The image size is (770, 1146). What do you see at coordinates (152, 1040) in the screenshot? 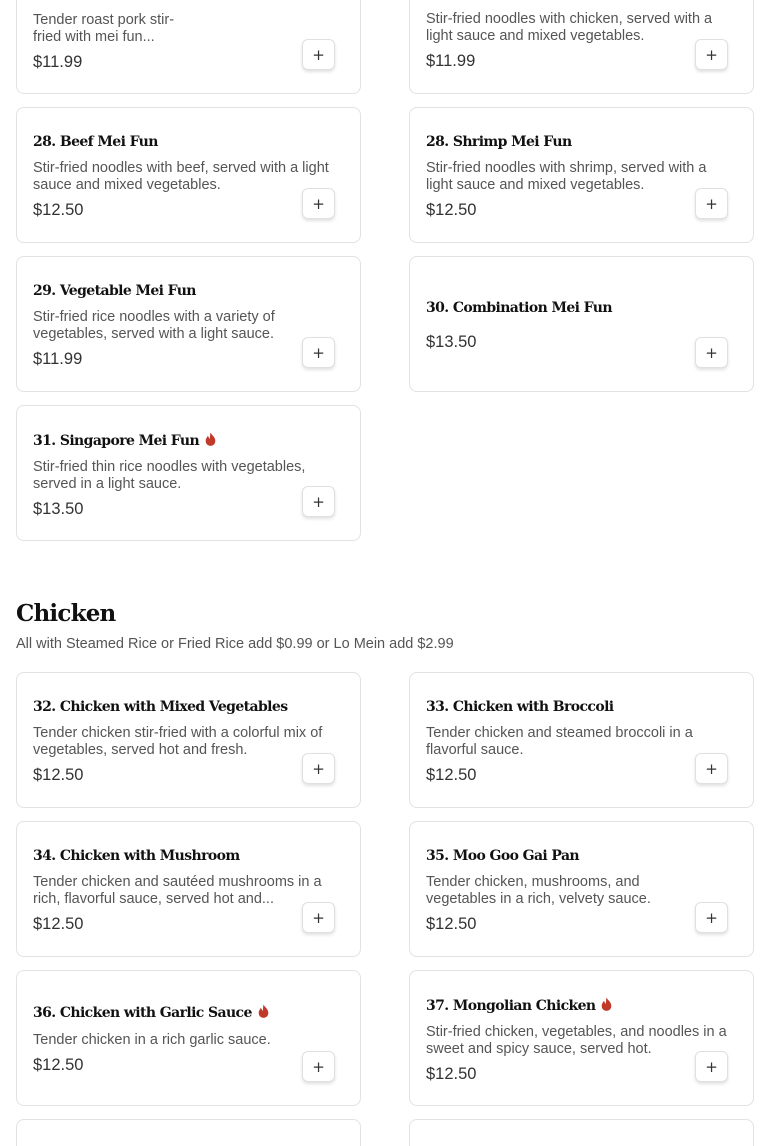
I see `item-description: Tender chicken in a rich garlic sauce.` at bounding box center [152, 1040].